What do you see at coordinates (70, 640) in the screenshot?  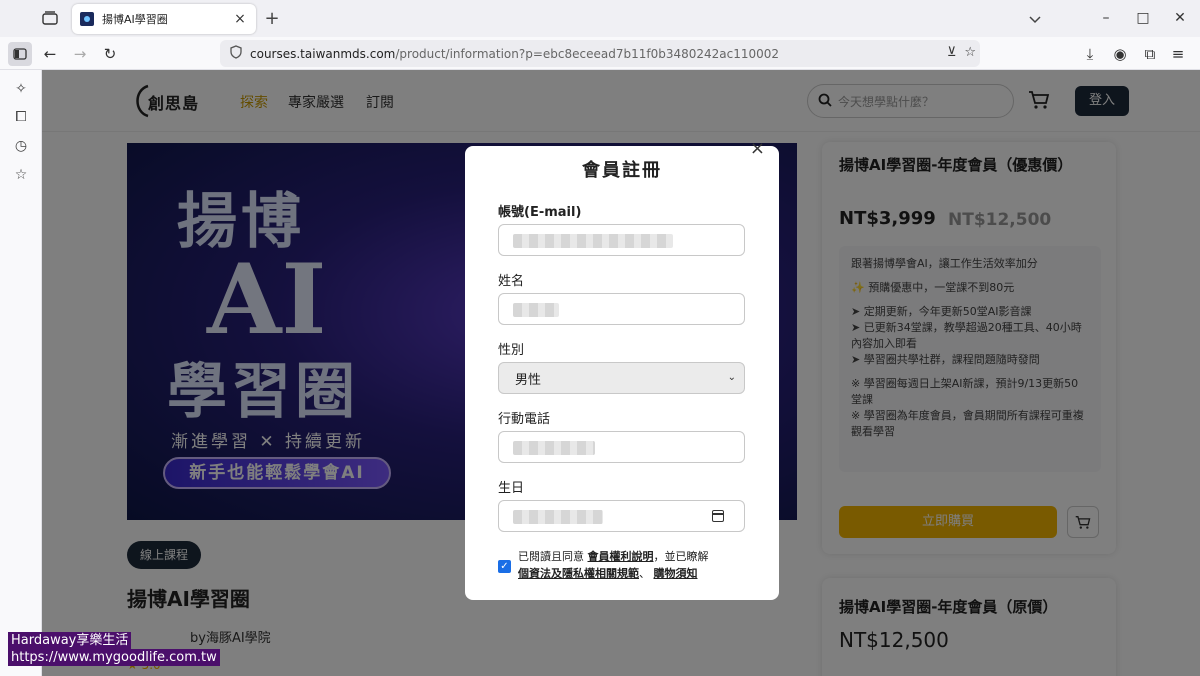 I see `watermark-line1: Hardaway享樂生活` at bounding box center [70, 640].